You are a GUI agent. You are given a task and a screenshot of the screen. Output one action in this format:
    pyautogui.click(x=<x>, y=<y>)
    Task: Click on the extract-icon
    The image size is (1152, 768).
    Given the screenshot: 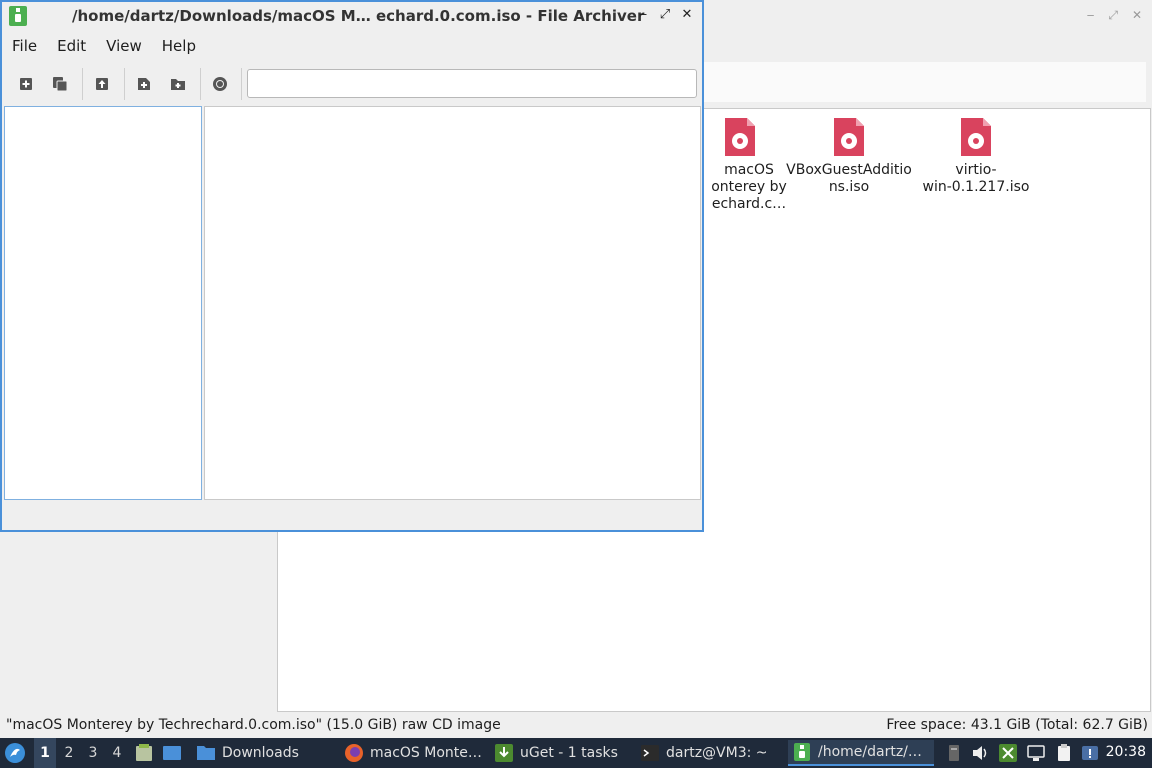 What is the action you would take?
    pyautogui.click(x=102, y=84)
    